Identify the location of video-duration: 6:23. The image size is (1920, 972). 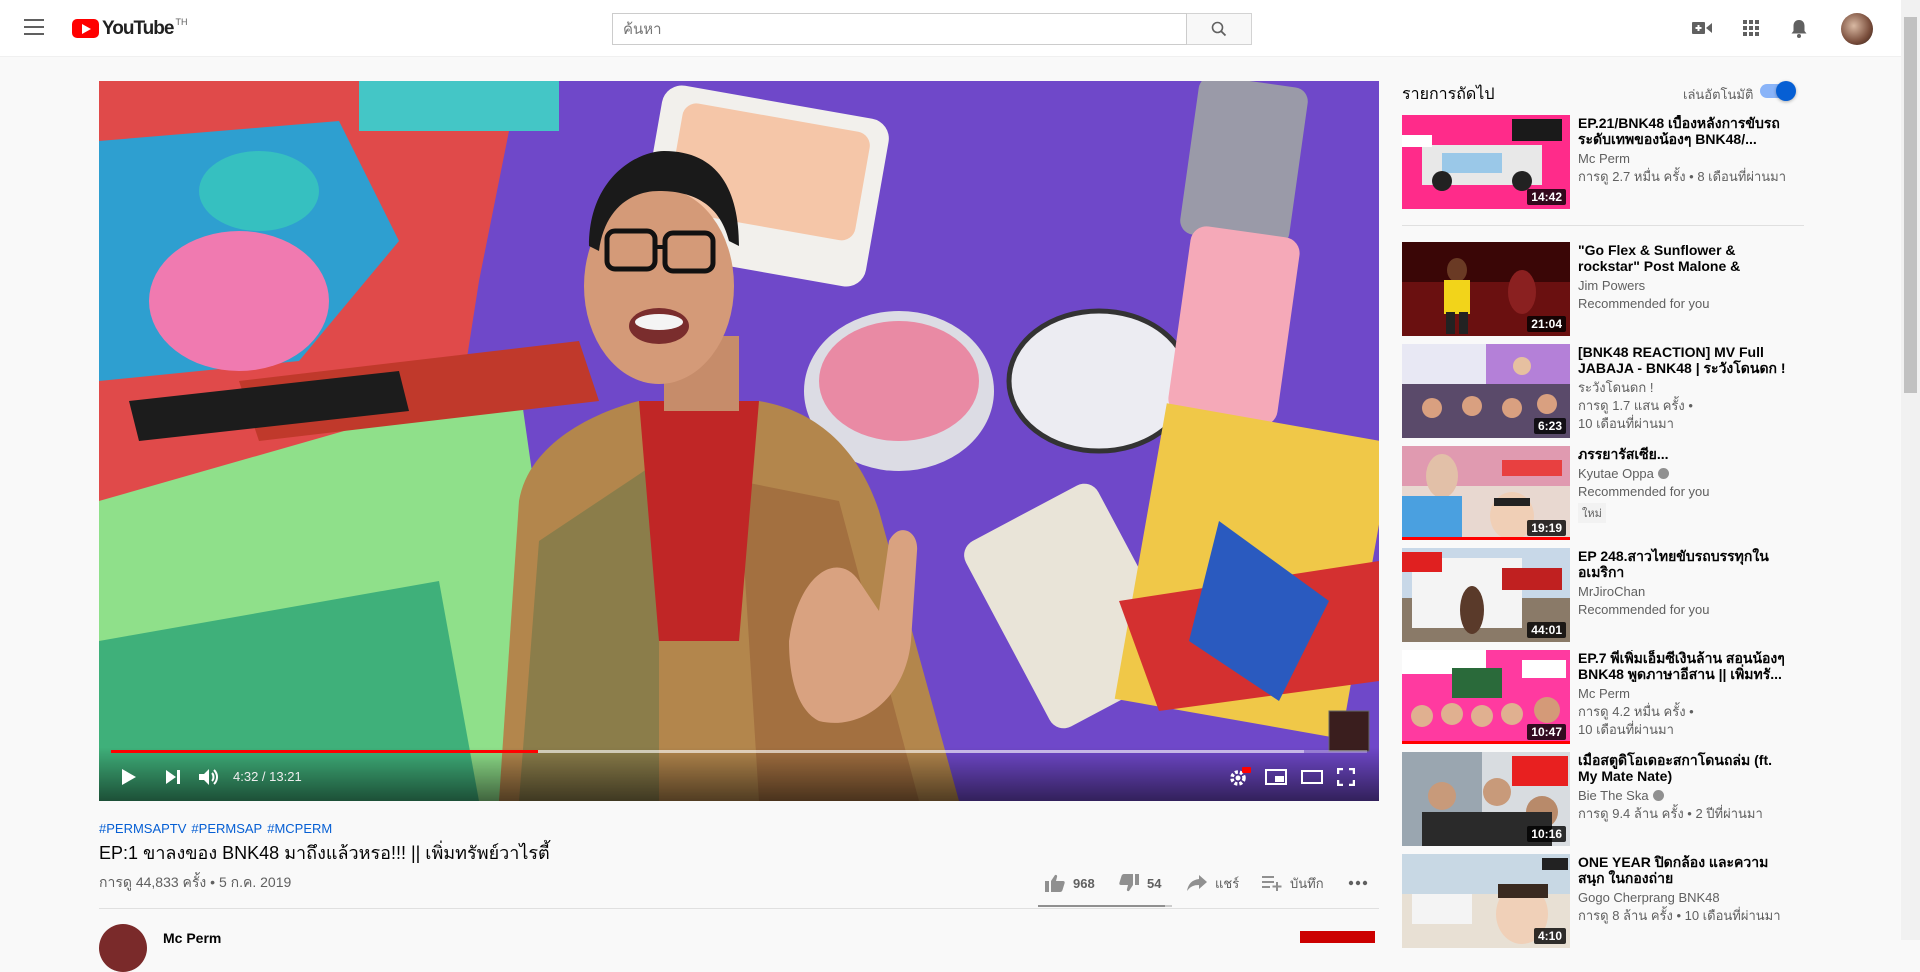
(1549, 426).